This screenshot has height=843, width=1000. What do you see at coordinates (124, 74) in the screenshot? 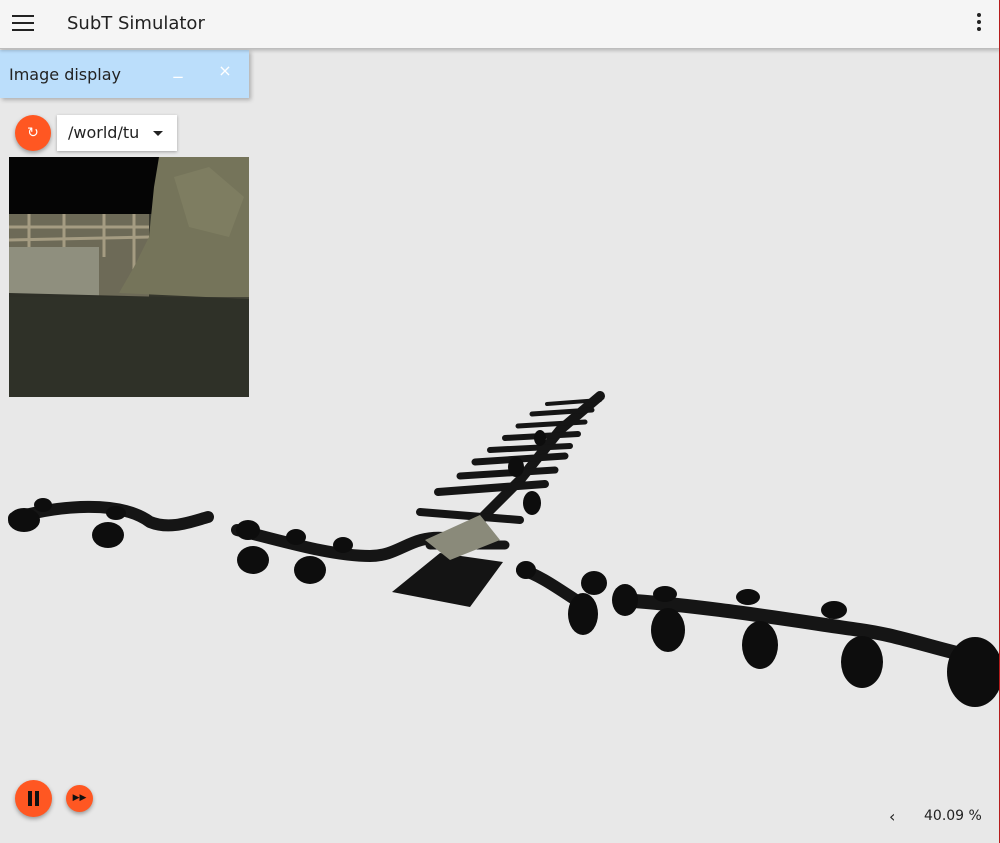
I see `image-display-panel-header: Image display _ ×` at bounding box center [124, 74].